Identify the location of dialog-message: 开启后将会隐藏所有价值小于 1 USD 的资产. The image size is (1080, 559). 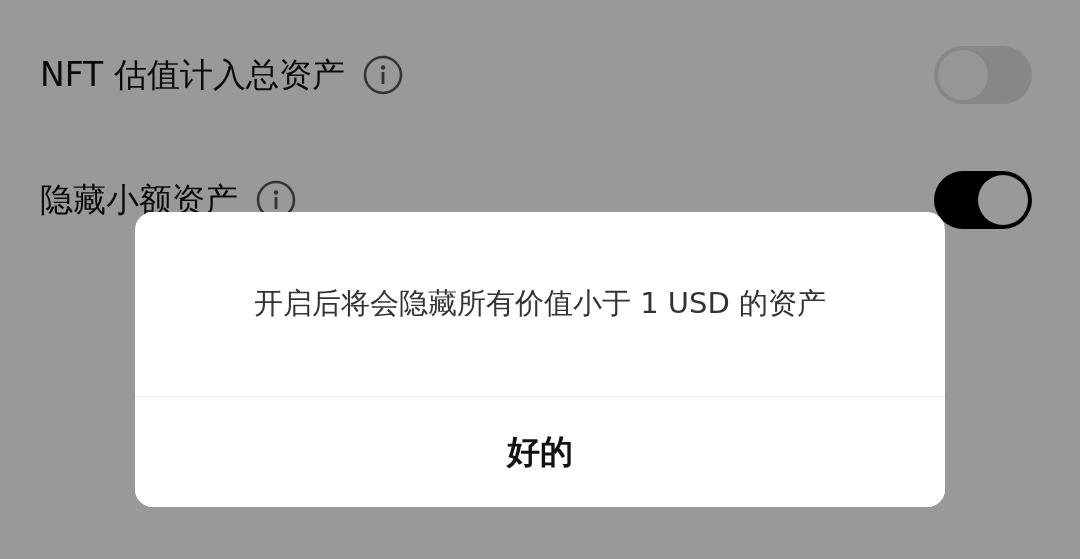
(540, 303).